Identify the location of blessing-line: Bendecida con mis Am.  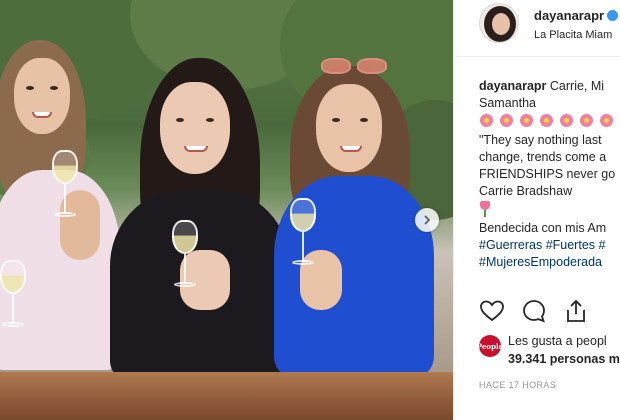
(543, 228).